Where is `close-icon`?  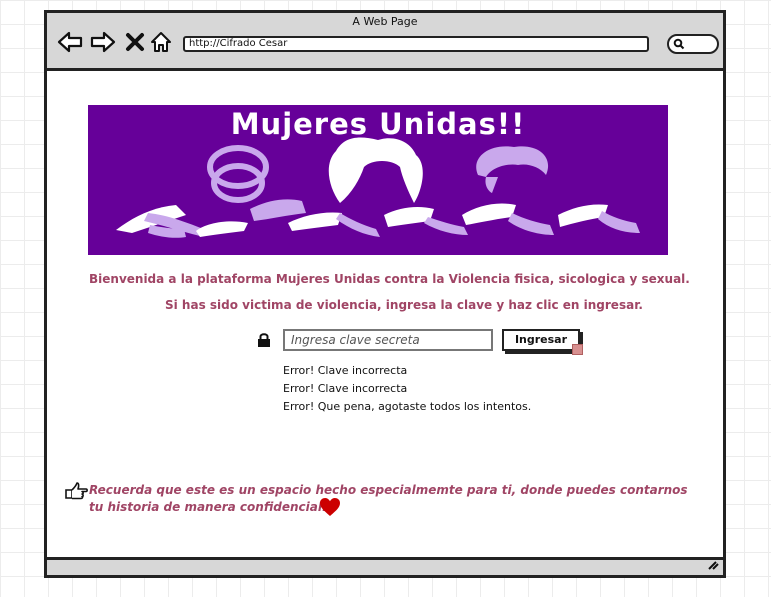
close-icon is located at coordinates (135, 42).